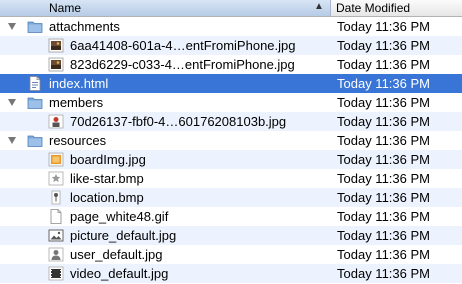 This screenshot has height=284, width=462. Describe the element at coordinates (182, 64) in the screenshot. I see `file-name: 823d6229-c033-4…entFromiPhone.jpg` at that location.